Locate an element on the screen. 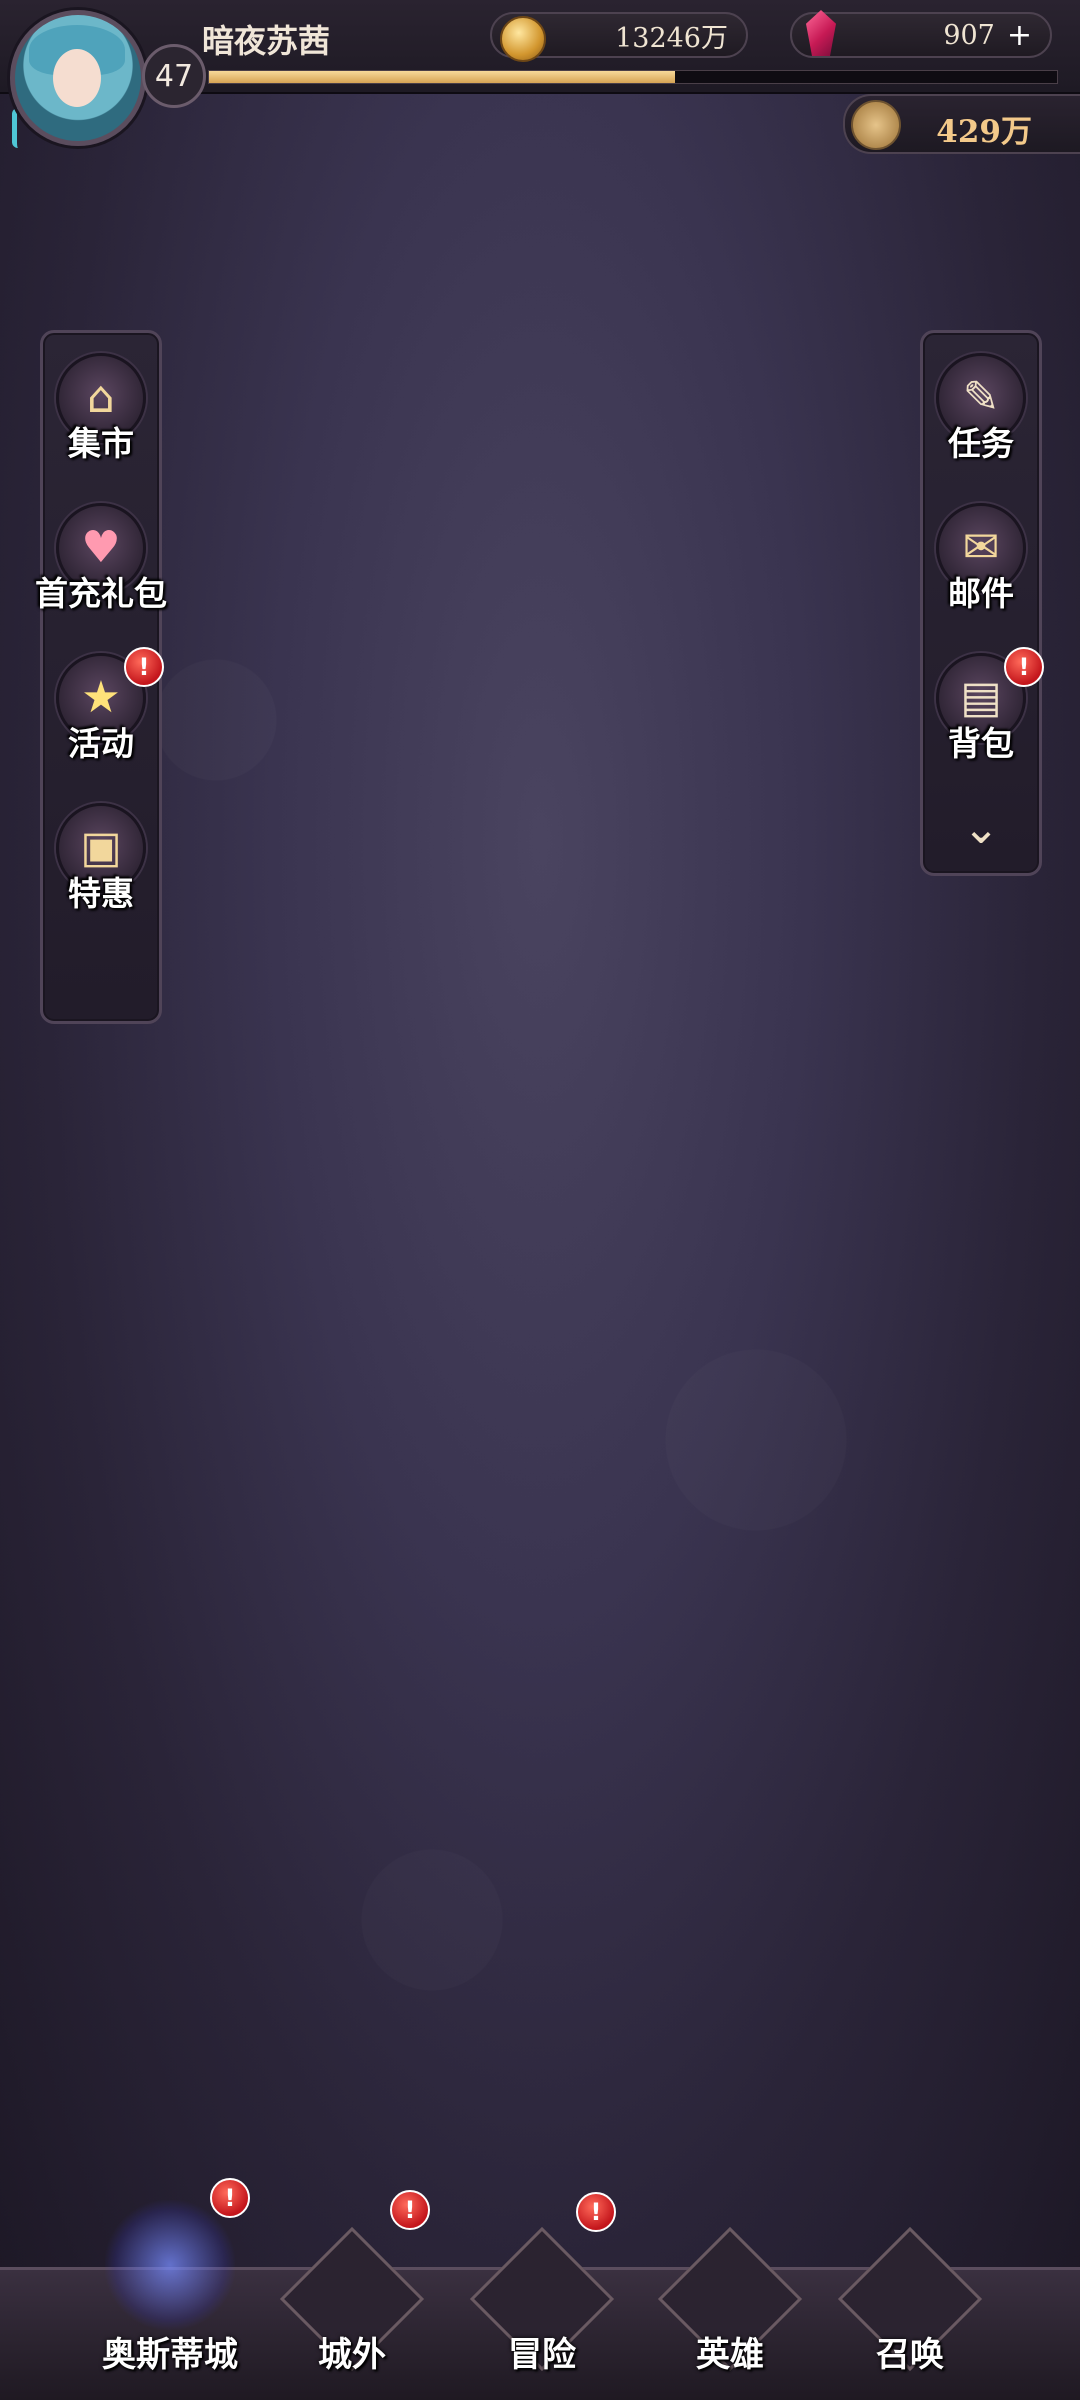  gold-counter: 13246万 is located at coordinates (619, 37).